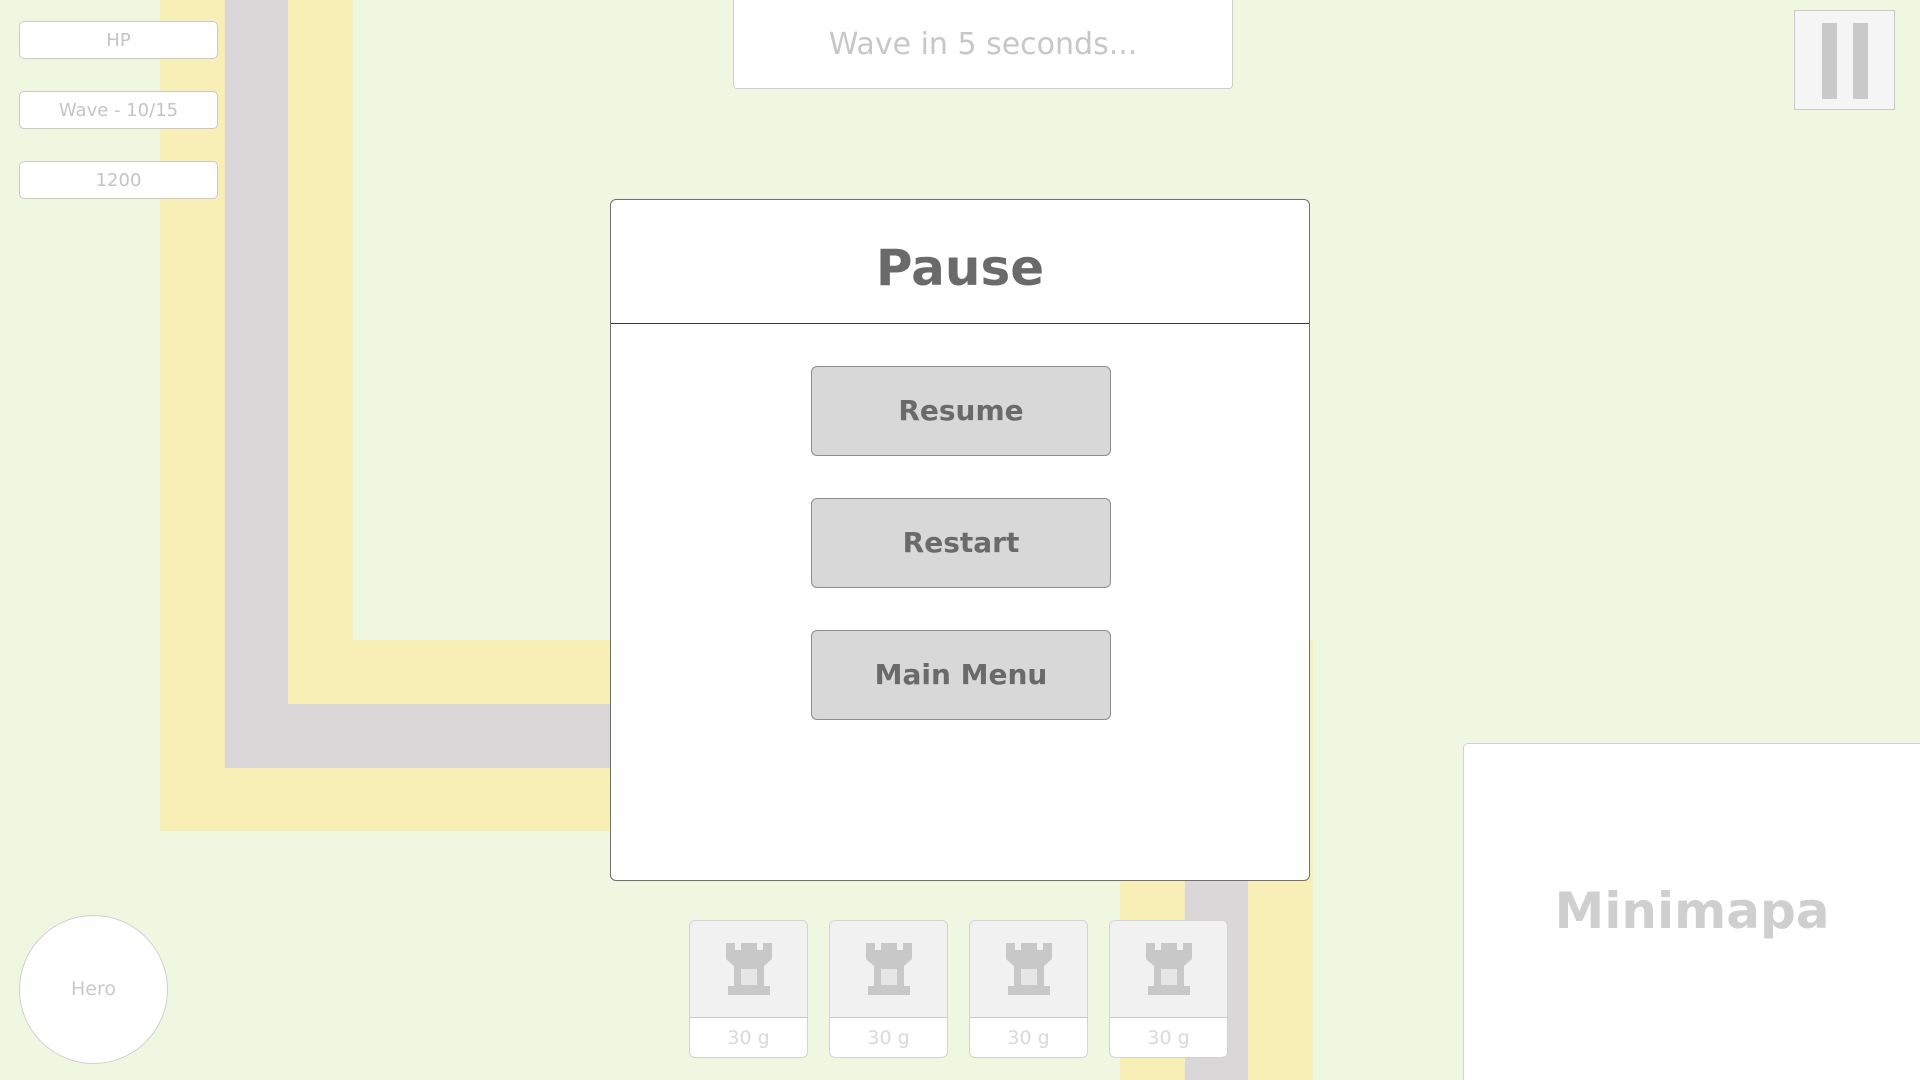 The image size is (1920, 1080). Describe the element at coordinates (961, 411) in the screenshot. I see `resume-button: Resume` at that location.